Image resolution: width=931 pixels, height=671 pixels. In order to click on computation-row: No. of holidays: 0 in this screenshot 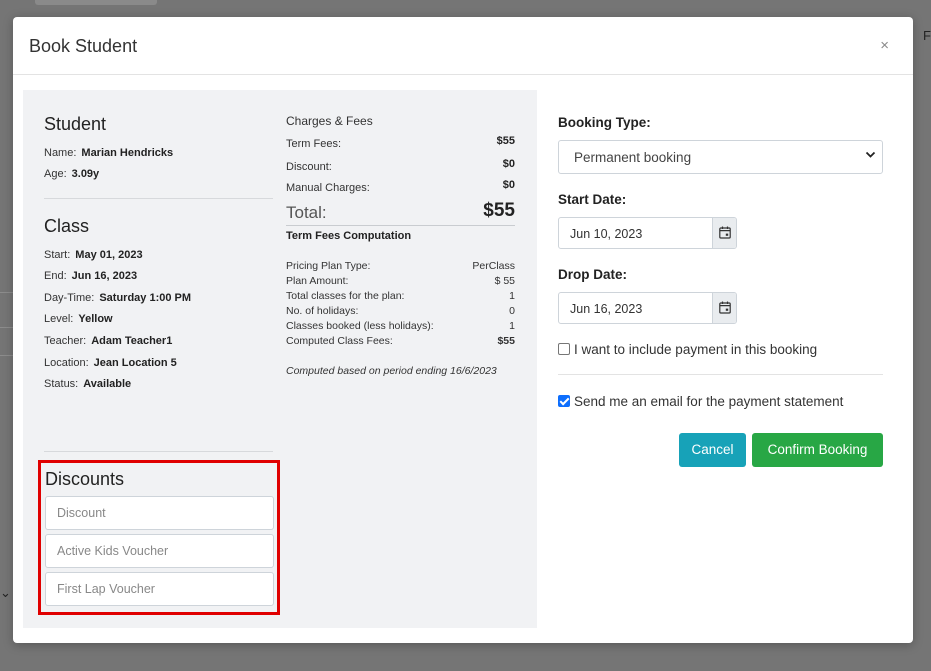, I will do `click(400, 311)`.